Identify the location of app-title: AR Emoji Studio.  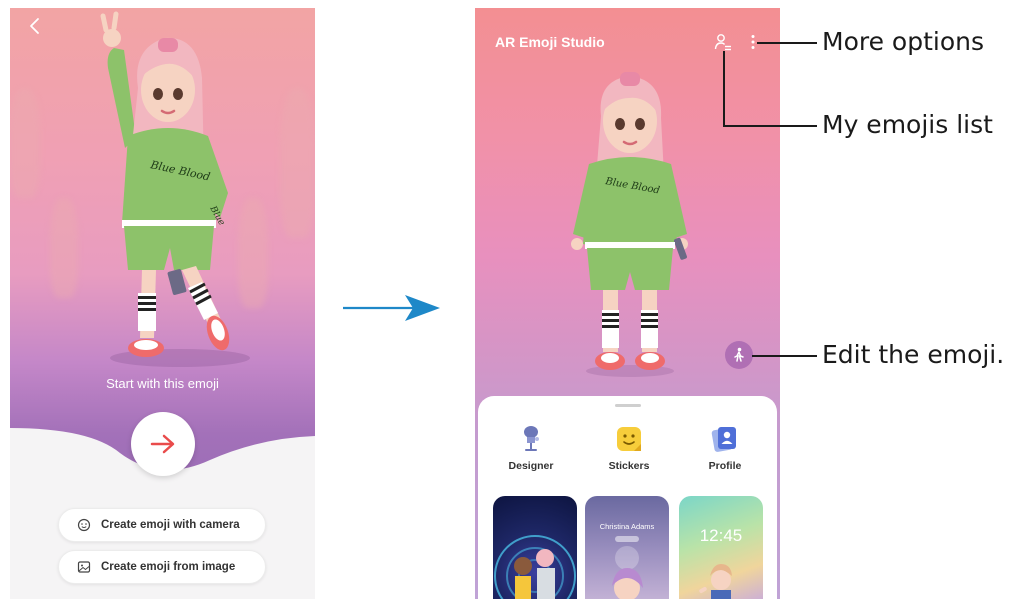
(550, 42).